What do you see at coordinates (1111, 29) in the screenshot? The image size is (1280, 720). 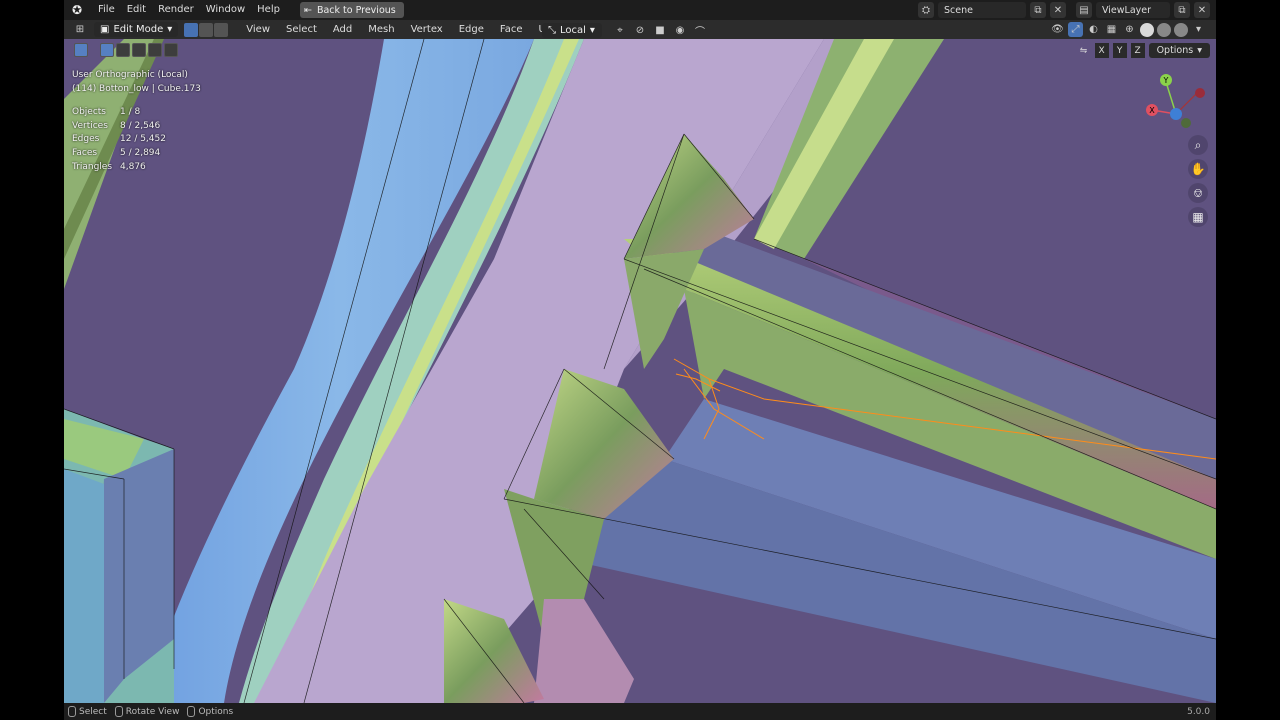 I see `xray-icon: ▦` at bounding box center [1111, 29].